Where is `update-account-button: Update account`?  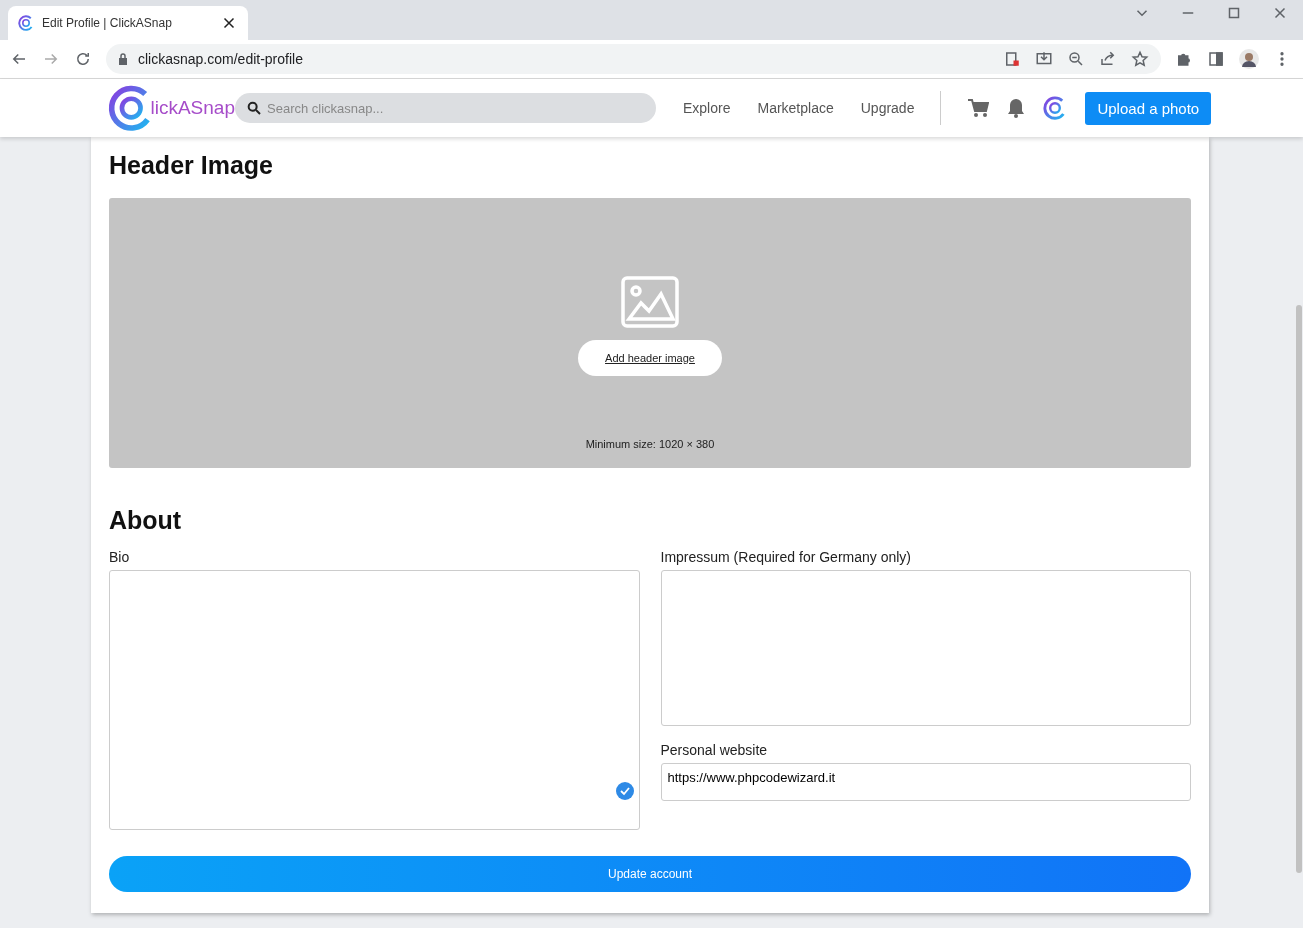 update-account-button: Update account is located at coordinates (650, 874).